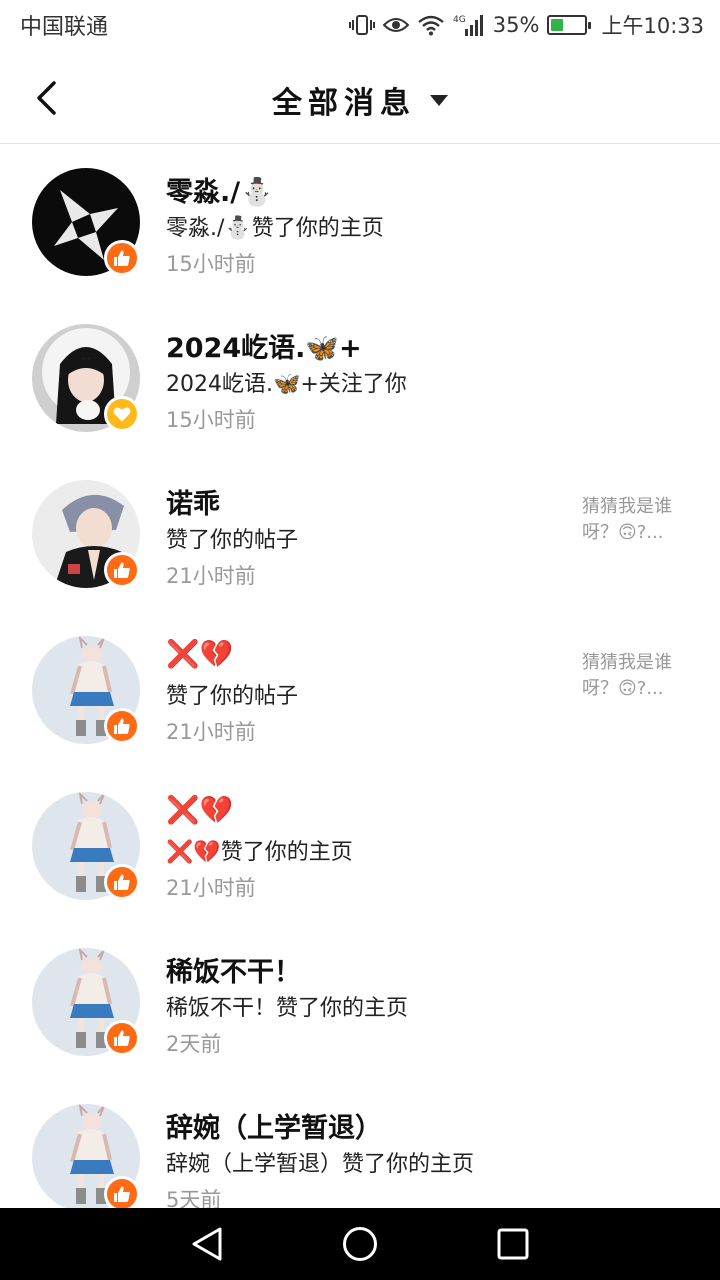 The width and height of the screenshot is (720, 1280). I want to click on timestamp: 2天前, so click(194, 1044).